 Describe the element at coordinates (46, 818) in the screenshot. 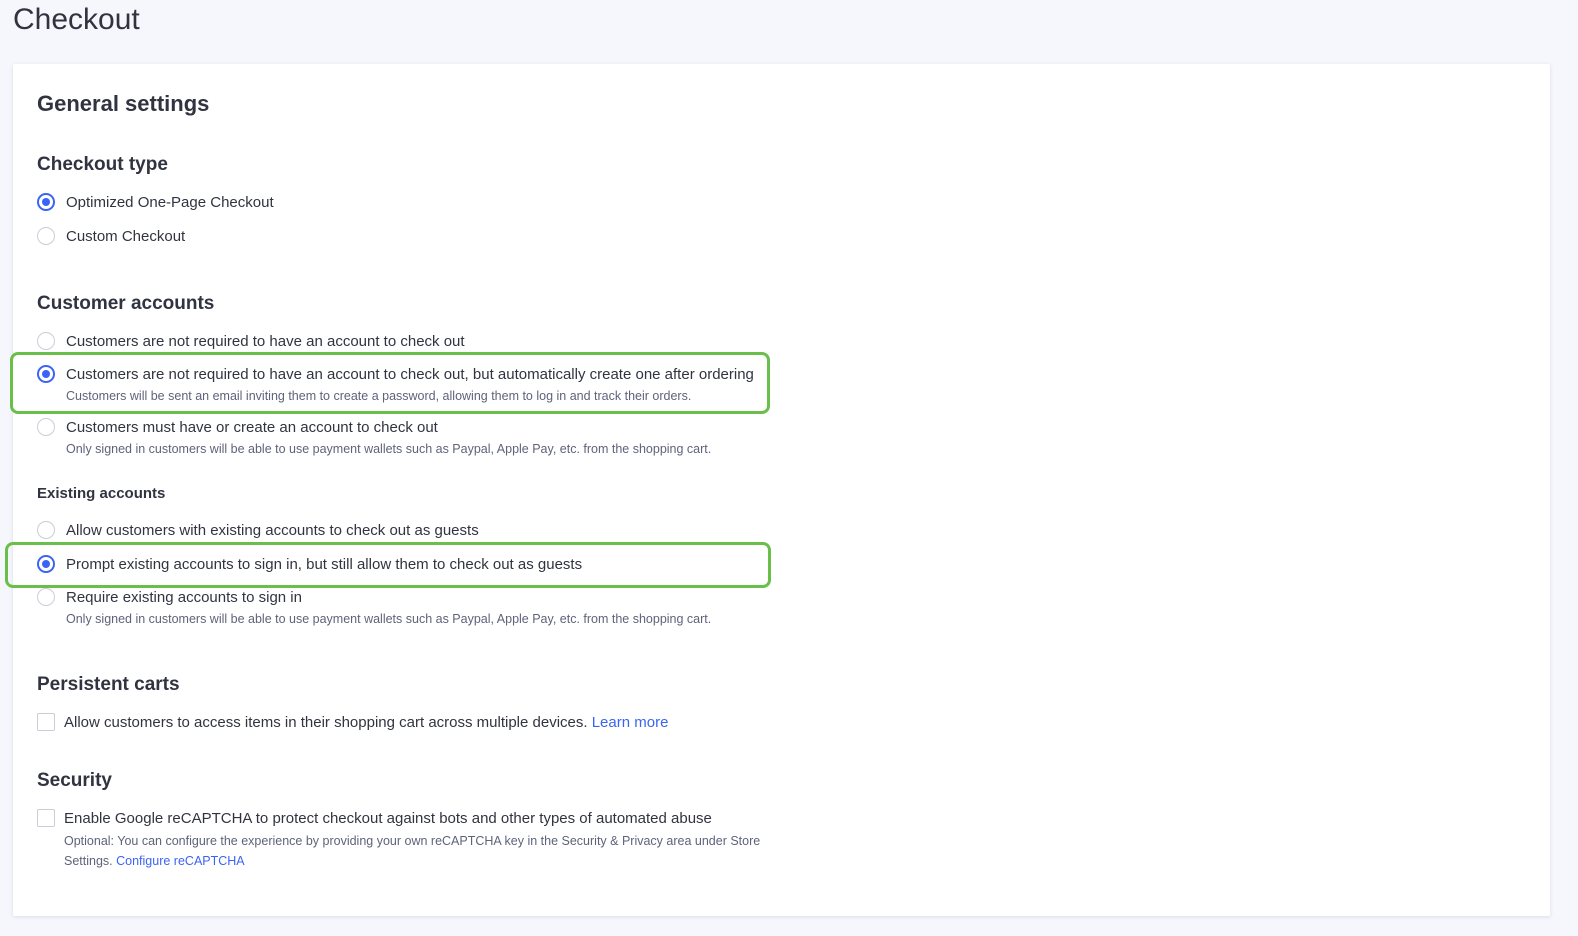

I see `recaptcha-checkbox` at that location.